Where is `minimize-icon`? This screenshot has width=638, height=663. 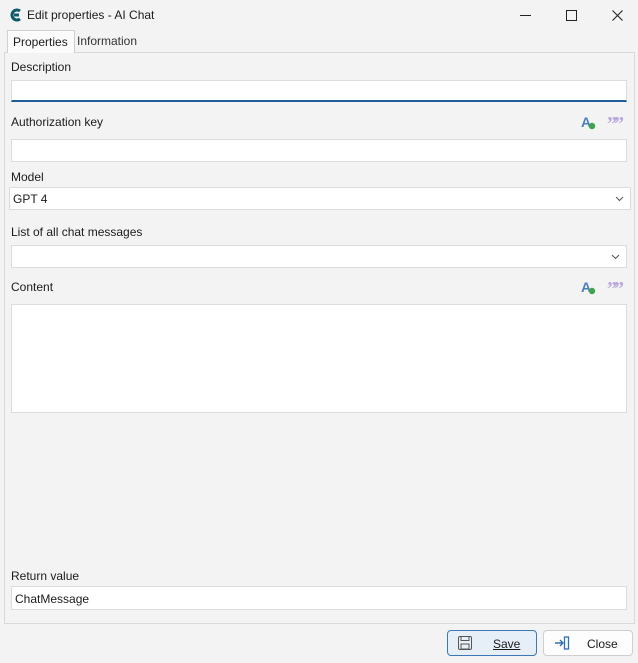
minimize-icon is located at coordinates (525, 15).